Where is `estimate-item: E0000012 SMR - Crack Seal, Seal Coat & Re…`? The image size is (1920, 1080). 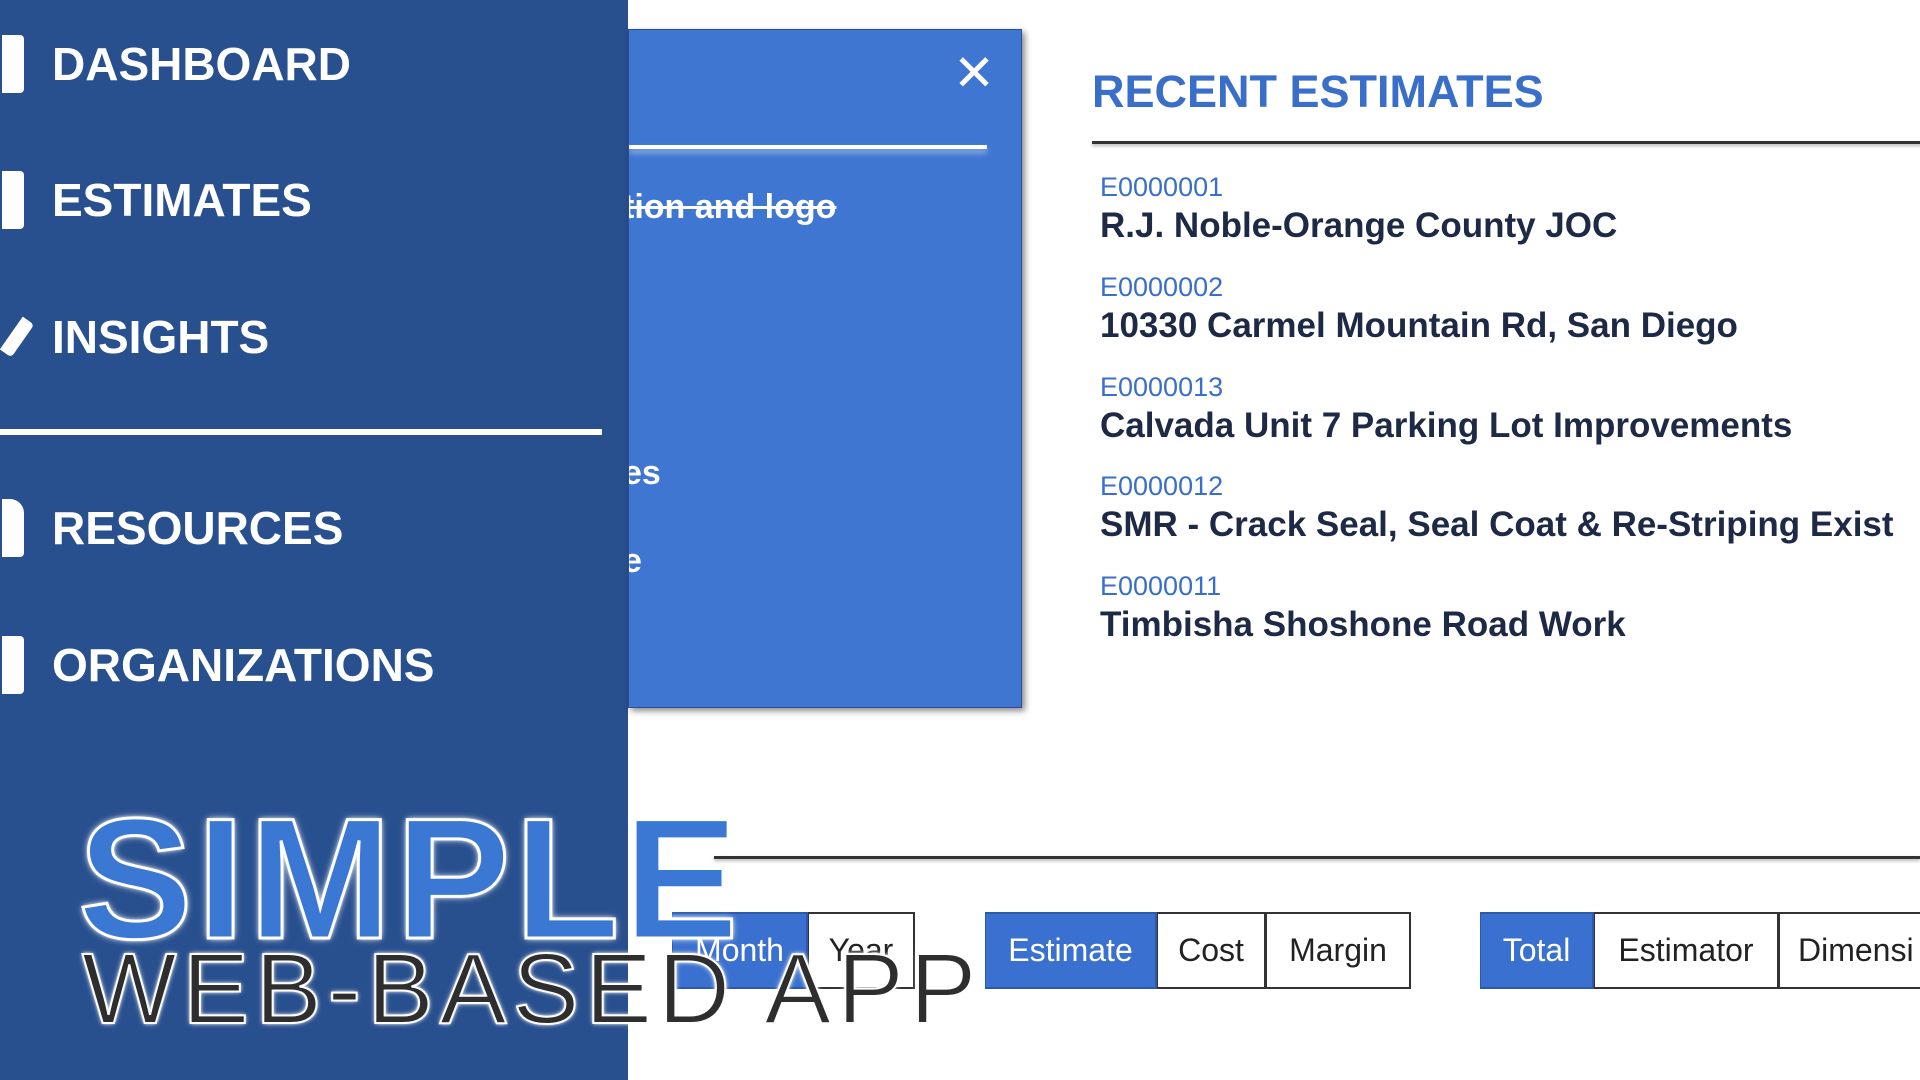 estimate-item: E0000012 SMR - Crack Seal, Seal Coat & Re… is located at coordinates (1497, 508).